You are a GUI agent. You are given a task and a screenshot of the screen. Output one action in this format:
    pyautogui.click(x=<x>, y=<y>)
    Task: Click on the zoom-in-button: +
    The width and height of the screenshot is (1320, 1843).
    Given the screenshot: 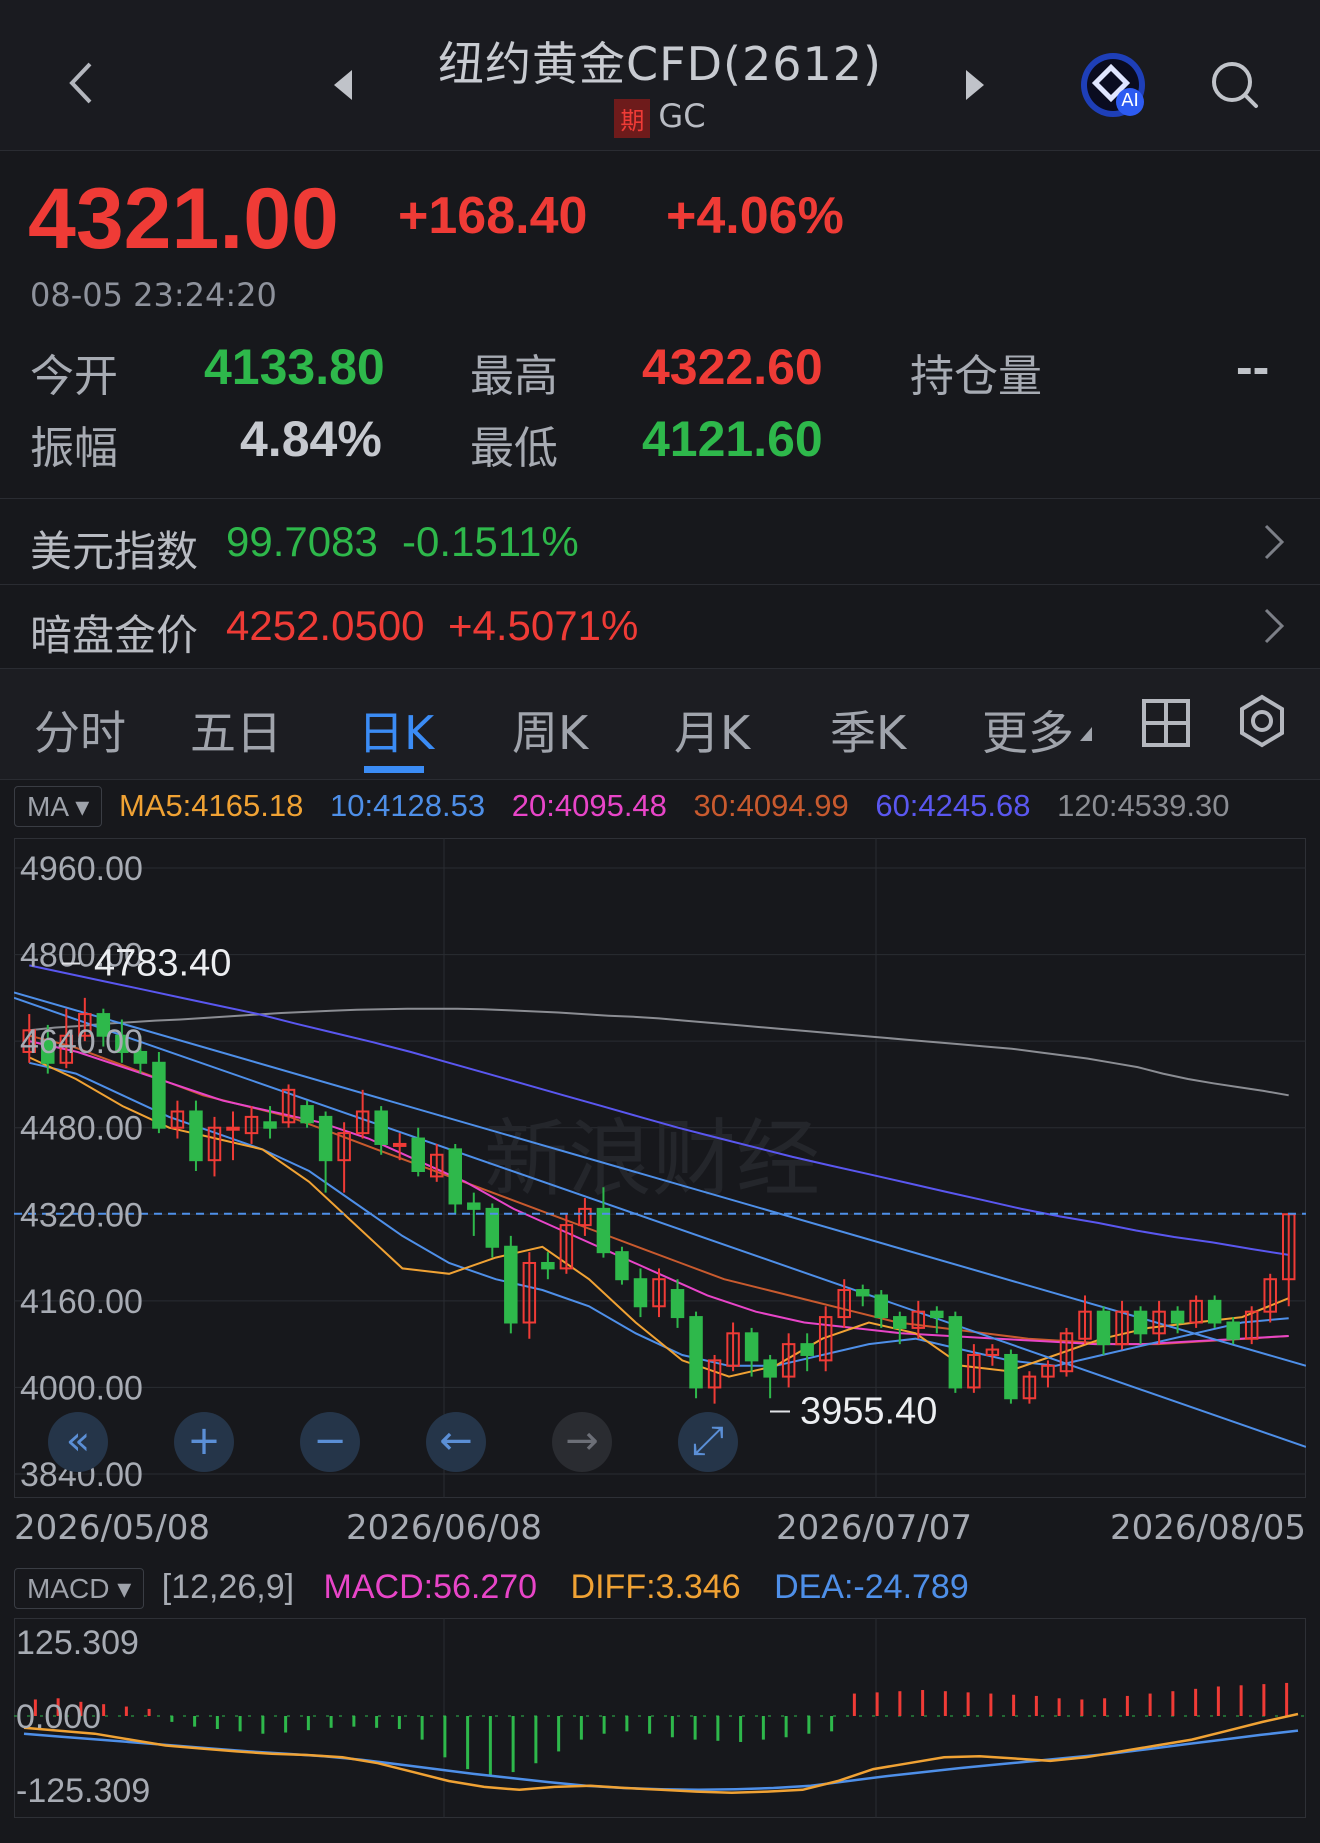 What is the action you would take?
    pyautogui.click(x=204, y=1442)
    